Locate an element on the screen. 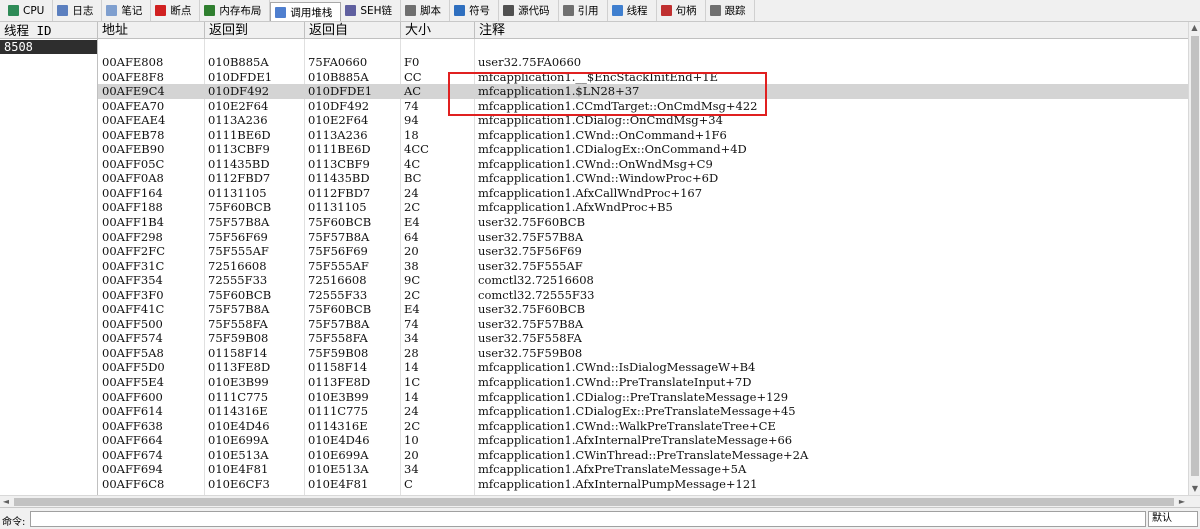  handles-icon is located at coordinates (666, 10).